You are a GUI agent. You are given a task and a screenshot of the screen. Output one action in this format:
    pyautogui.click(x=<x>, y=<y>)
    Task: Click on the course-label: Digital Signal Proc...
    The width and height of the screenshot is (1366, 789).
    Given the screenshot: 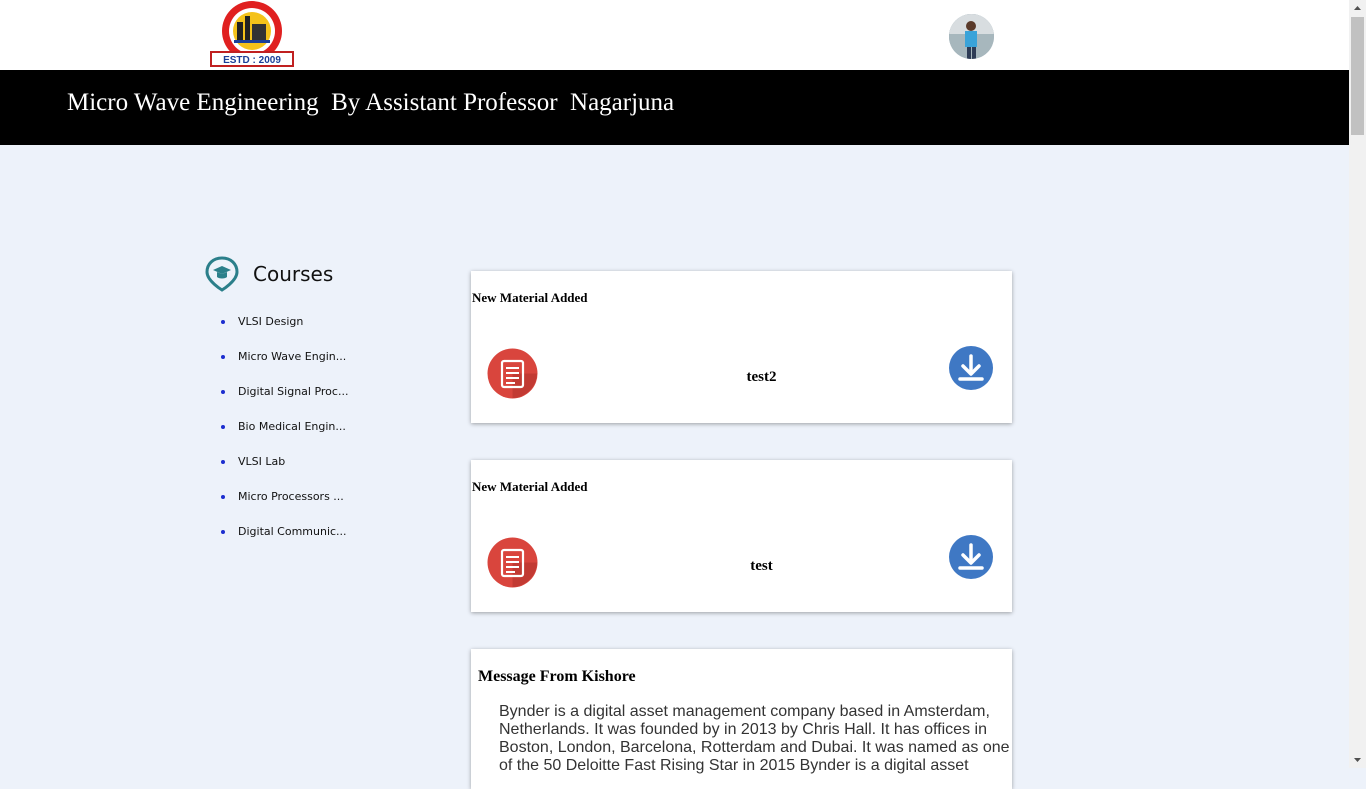 What is the action you would take?
    pyautogui.click(x=293, y=391)
    